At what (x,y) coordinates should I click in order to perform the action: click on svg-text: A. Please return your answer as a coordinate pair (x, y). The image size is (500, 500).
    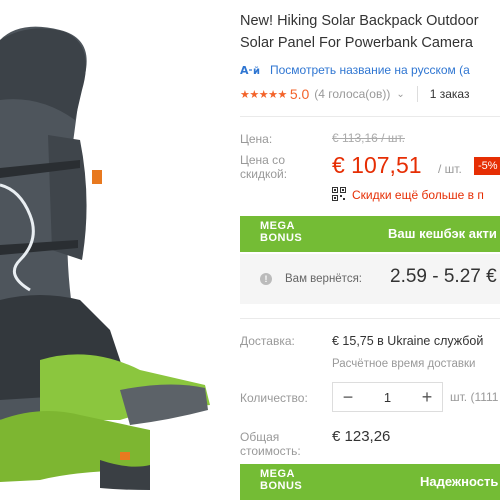
    Looking at the image, I should click on (244, 70).